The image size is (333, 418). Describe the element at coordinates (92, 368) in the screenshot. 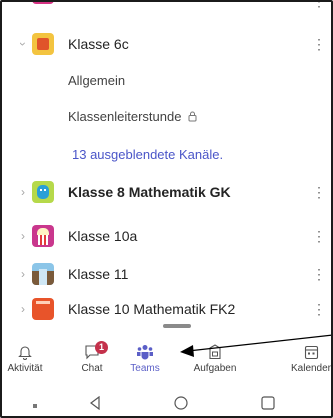

I see `nav-label: Chat` at that location.